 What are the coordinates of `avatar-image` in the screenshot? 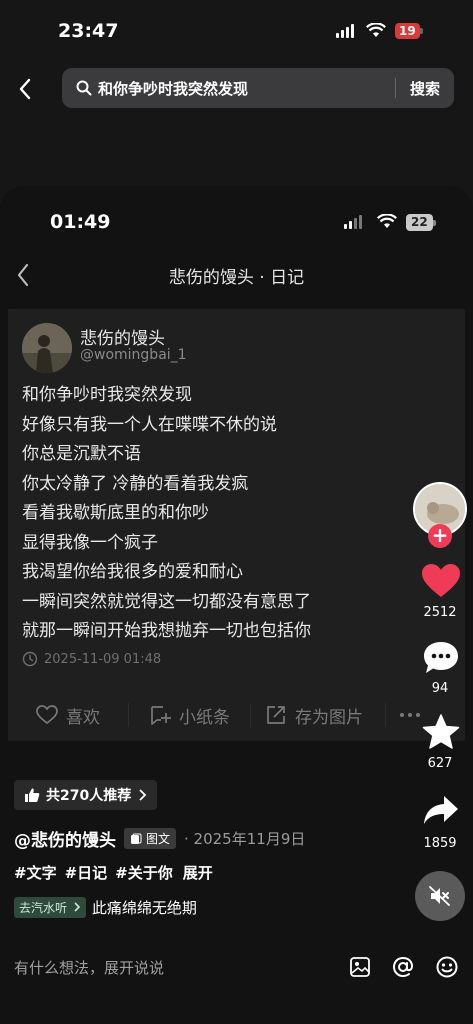 It's located at (47, 348).